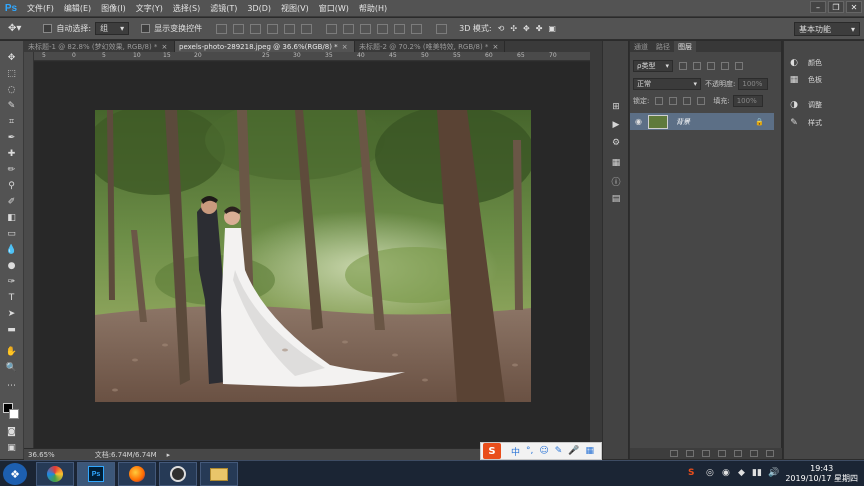 The height and width of the screenshot is (486, 864). I want to click on trash-icon, so click(770, 453).